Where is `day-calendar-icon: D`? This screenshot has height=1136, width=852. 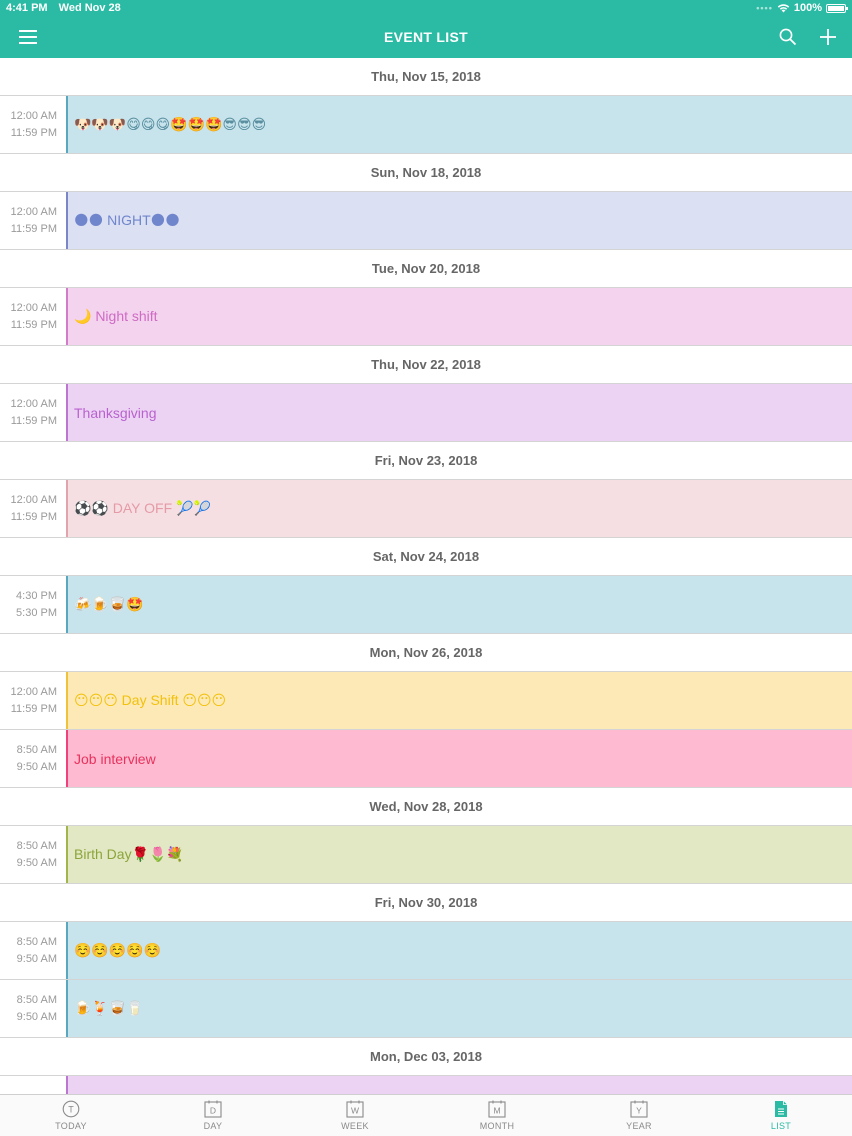
day-calendar-icon: D is located at coordinates (213, 1109).